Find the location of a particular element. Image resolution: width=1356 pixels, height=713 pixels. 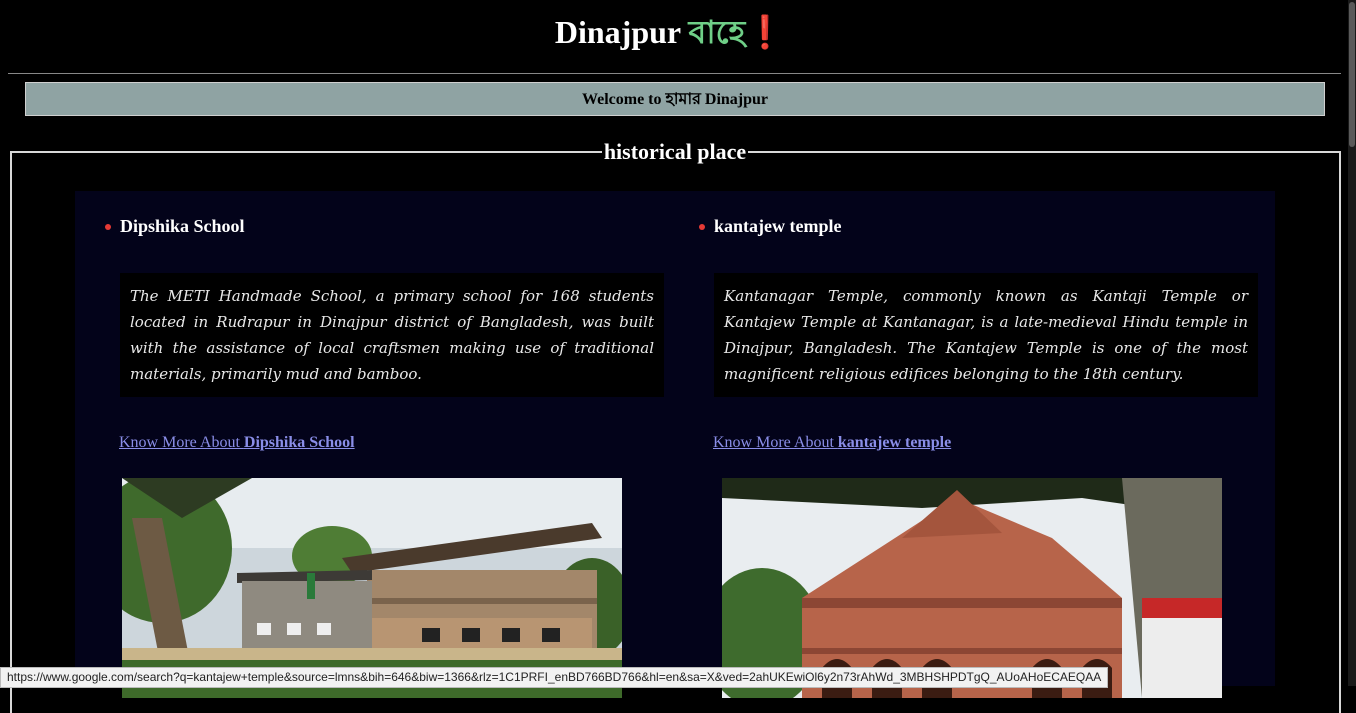

link-name: kantajew temple is located at coordinates (894, 442).